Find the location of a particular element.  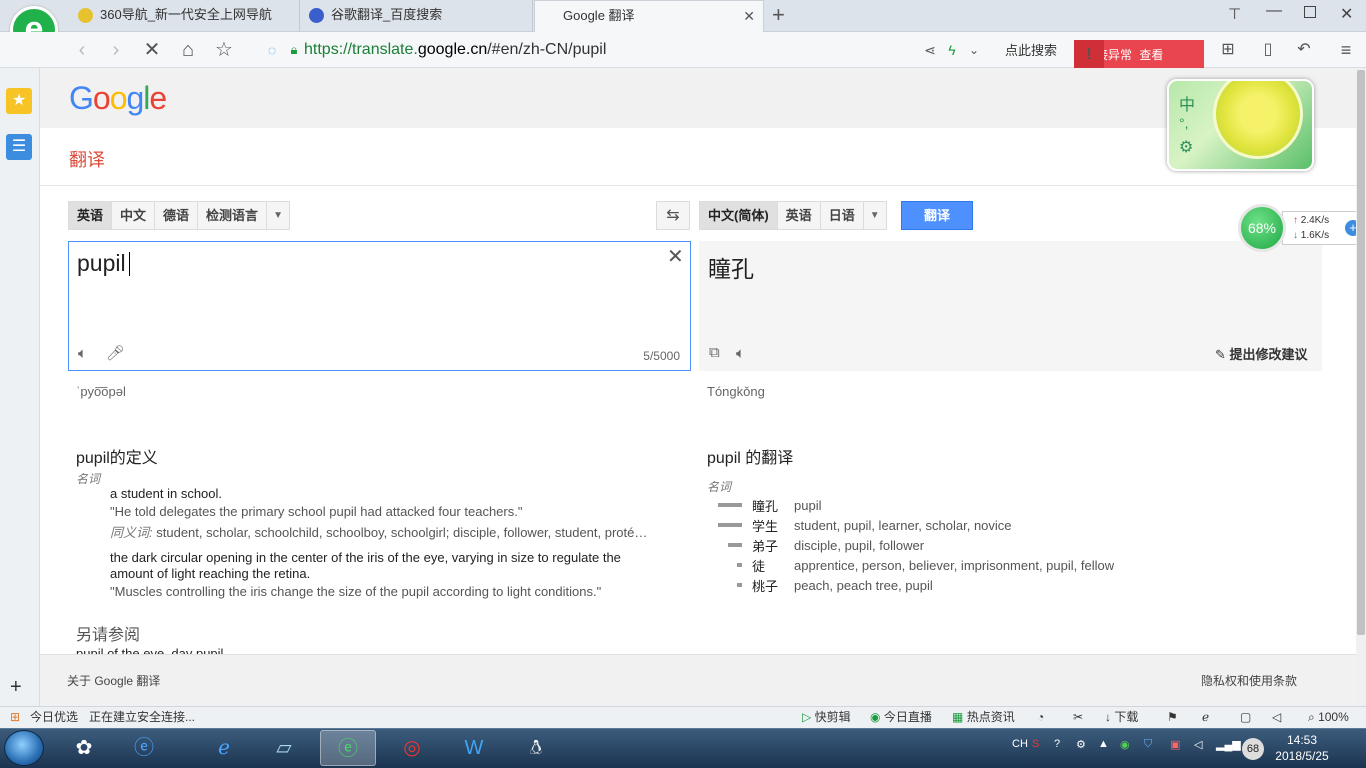

reverse-translations: student, pupil, learner, scholar, novice is located at coordinates (903, 525).